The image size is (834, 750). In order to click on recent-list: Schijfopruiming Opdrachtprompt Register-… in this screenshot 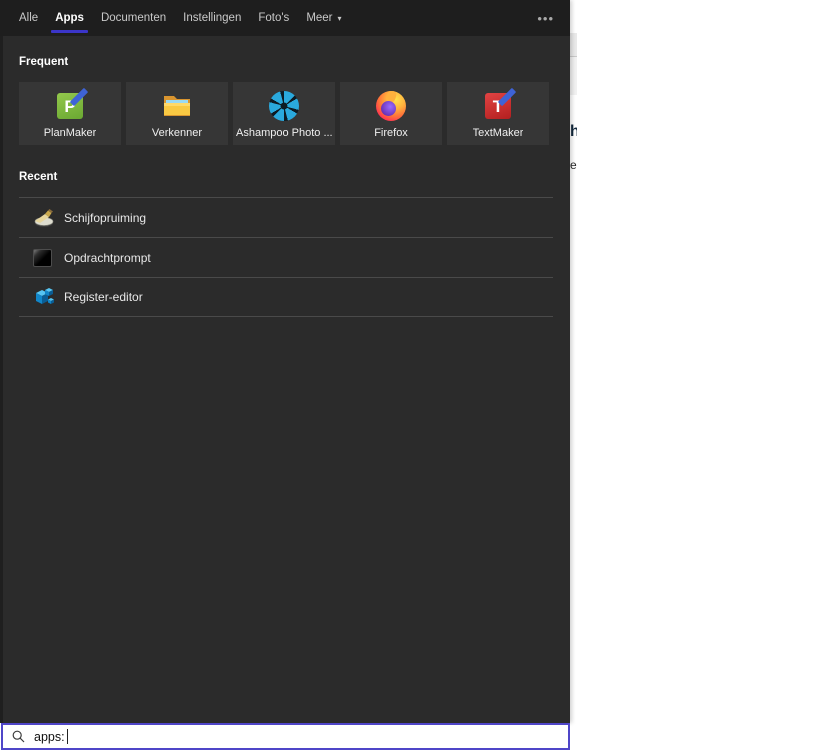, I will do `click(286, 257)`.